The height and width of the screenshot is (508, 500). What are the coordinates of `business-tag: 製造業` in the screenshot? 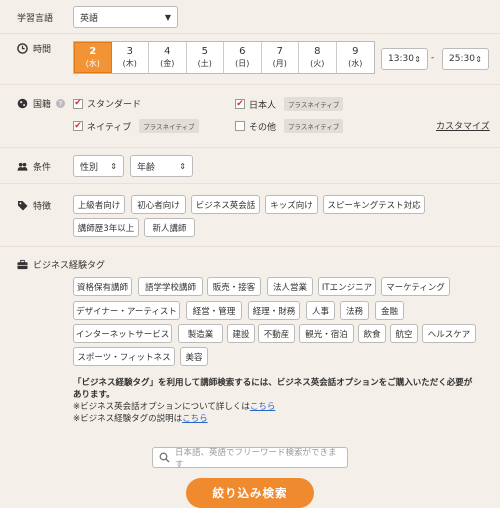 It's located at (200, 333).